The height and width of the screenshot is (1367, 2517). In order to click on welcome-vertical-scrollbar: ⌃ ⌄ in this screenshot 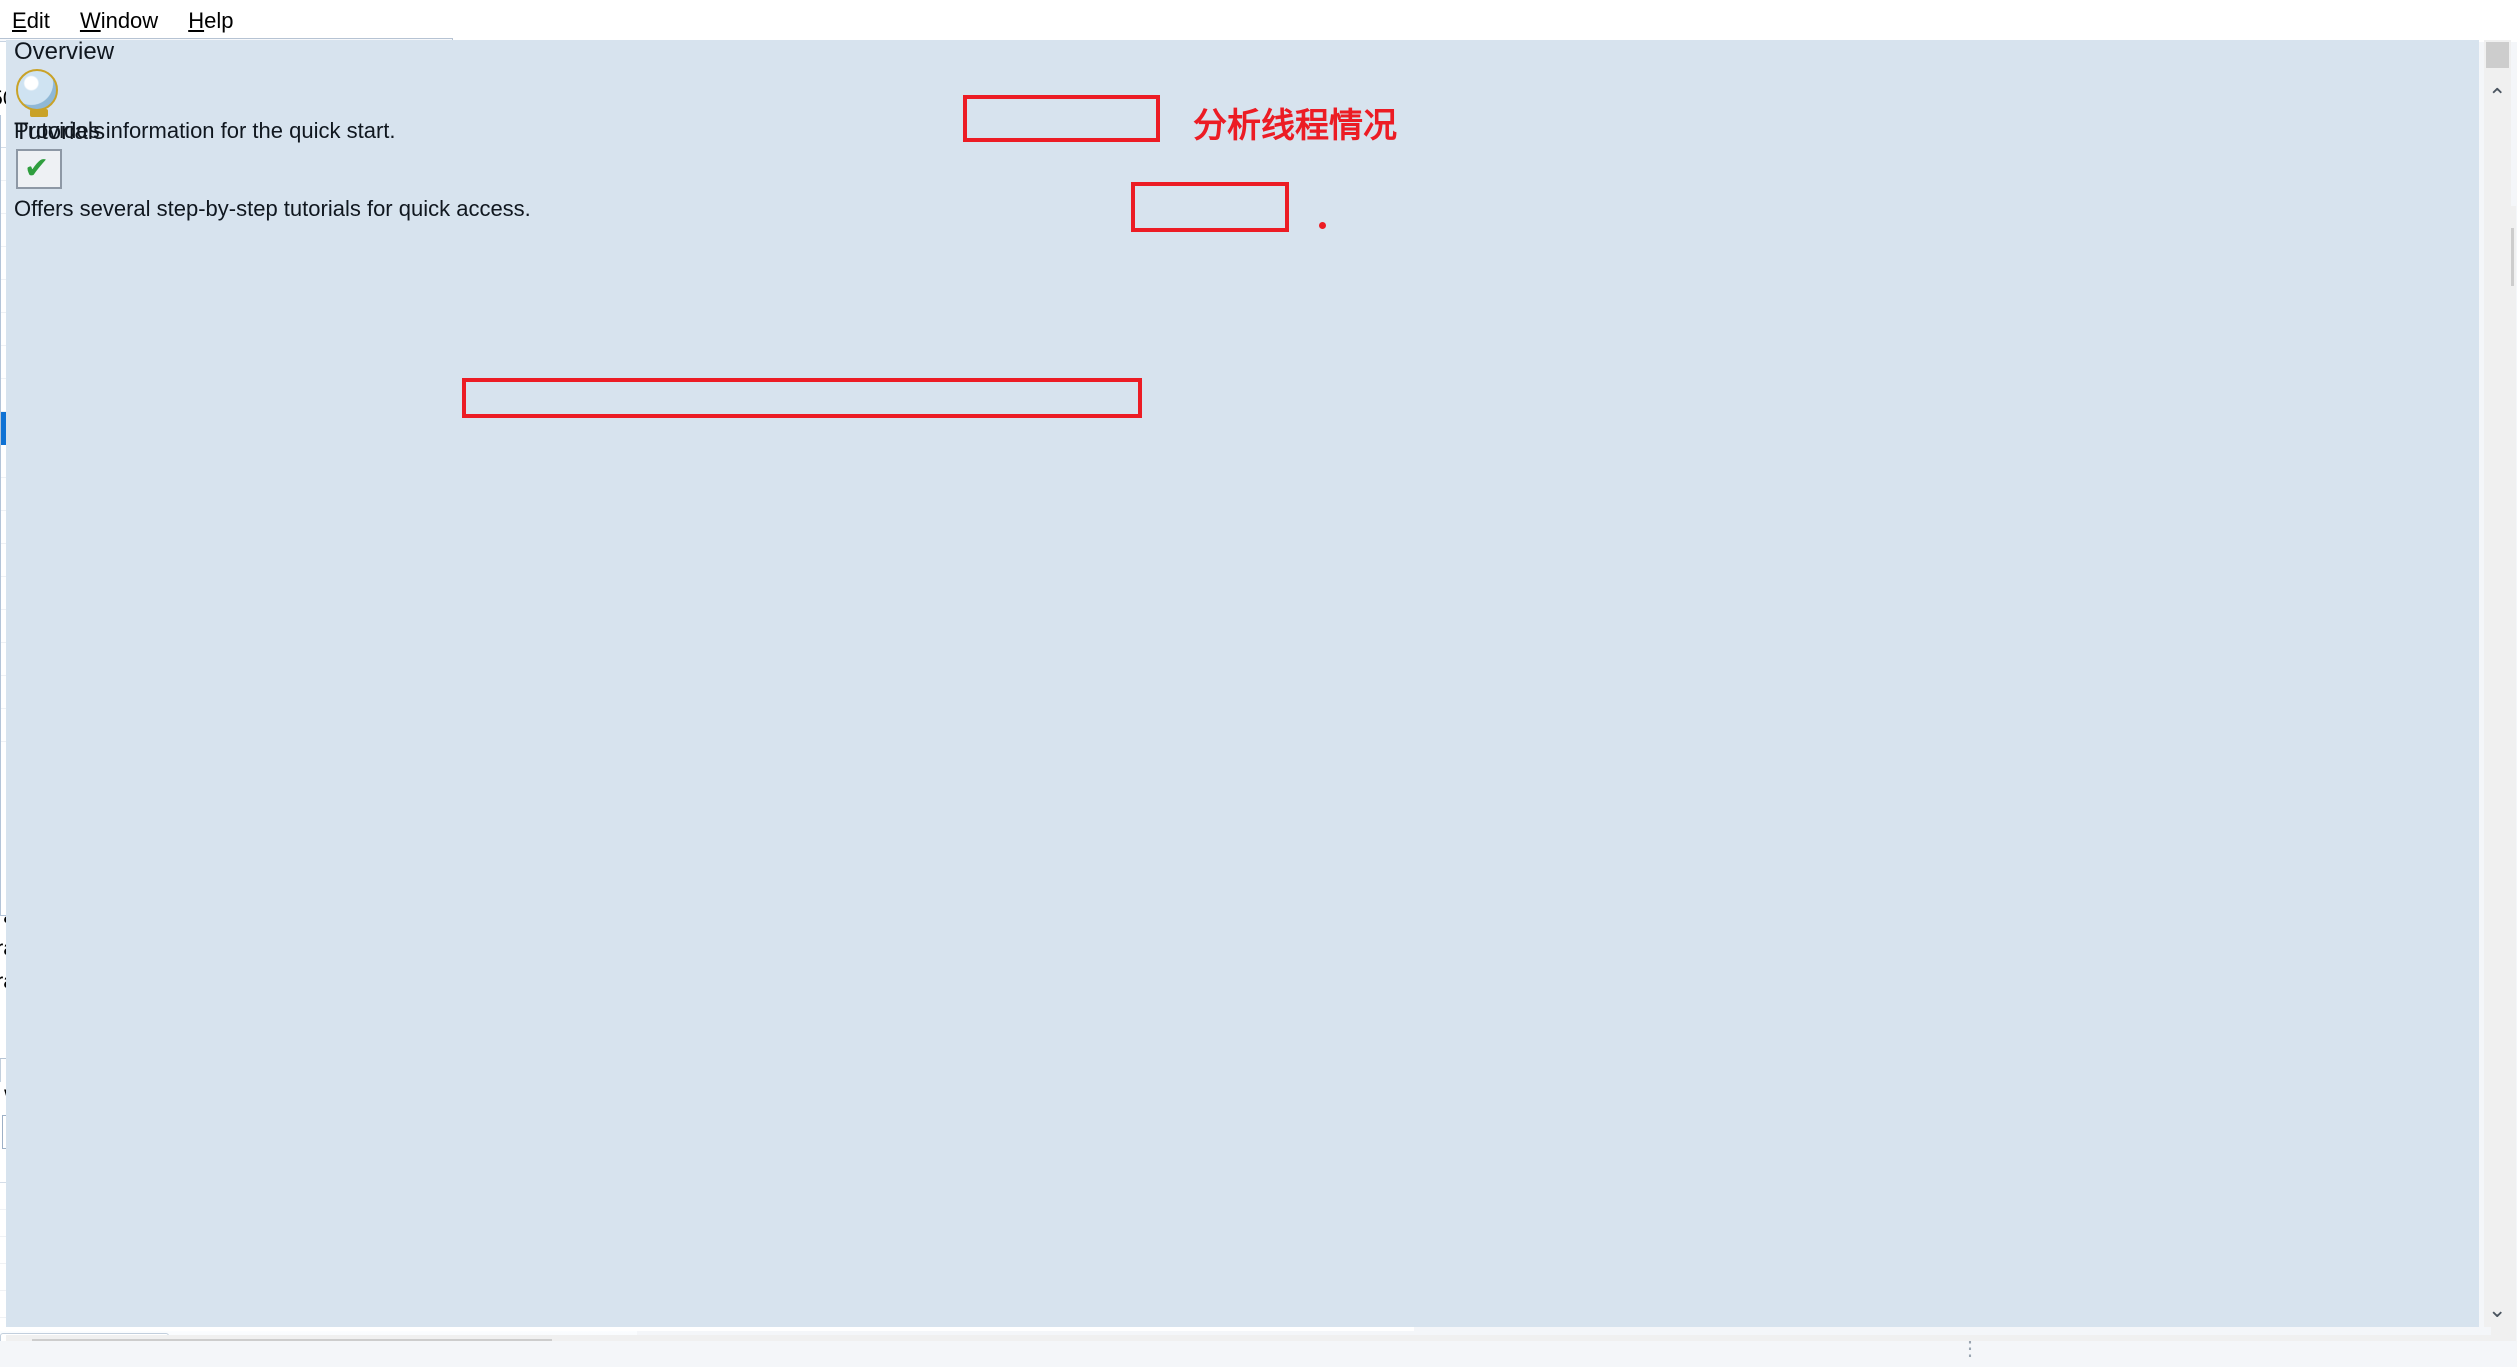, I will do `click(2497, 683)`.